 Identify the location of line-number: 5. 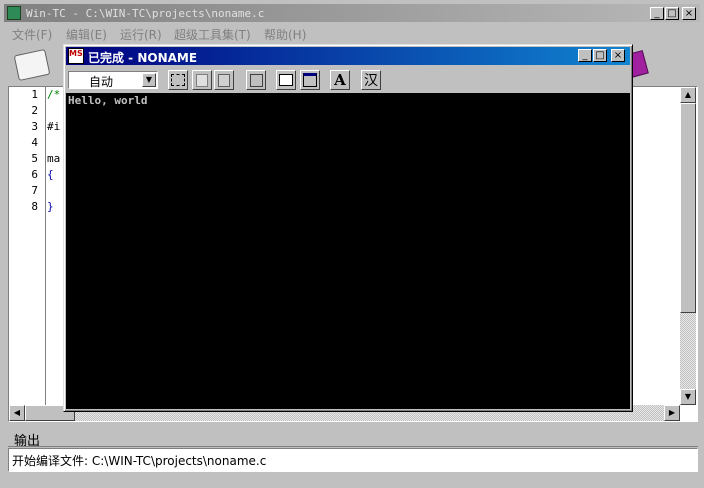
(34, 158).